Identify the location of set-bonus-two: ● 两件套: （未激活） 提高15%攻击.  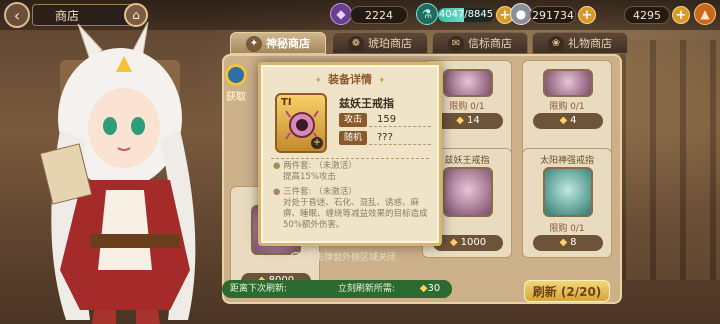
(351, 172).